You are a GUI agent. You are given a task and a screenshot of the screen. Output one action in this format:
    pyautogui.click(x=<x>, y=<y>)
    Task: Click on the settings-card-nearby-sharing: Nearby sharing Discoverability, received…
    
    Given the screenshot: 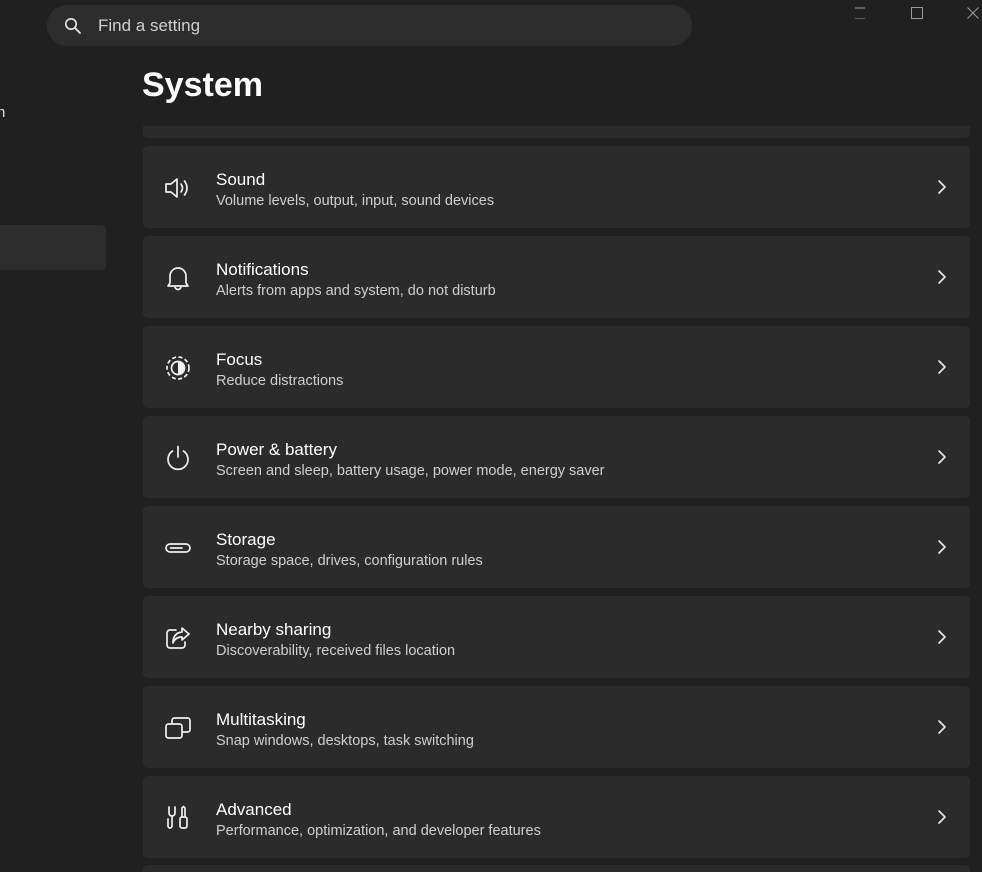 What is the action you would take?
    pyautogui.click(x=556, y=637)
    